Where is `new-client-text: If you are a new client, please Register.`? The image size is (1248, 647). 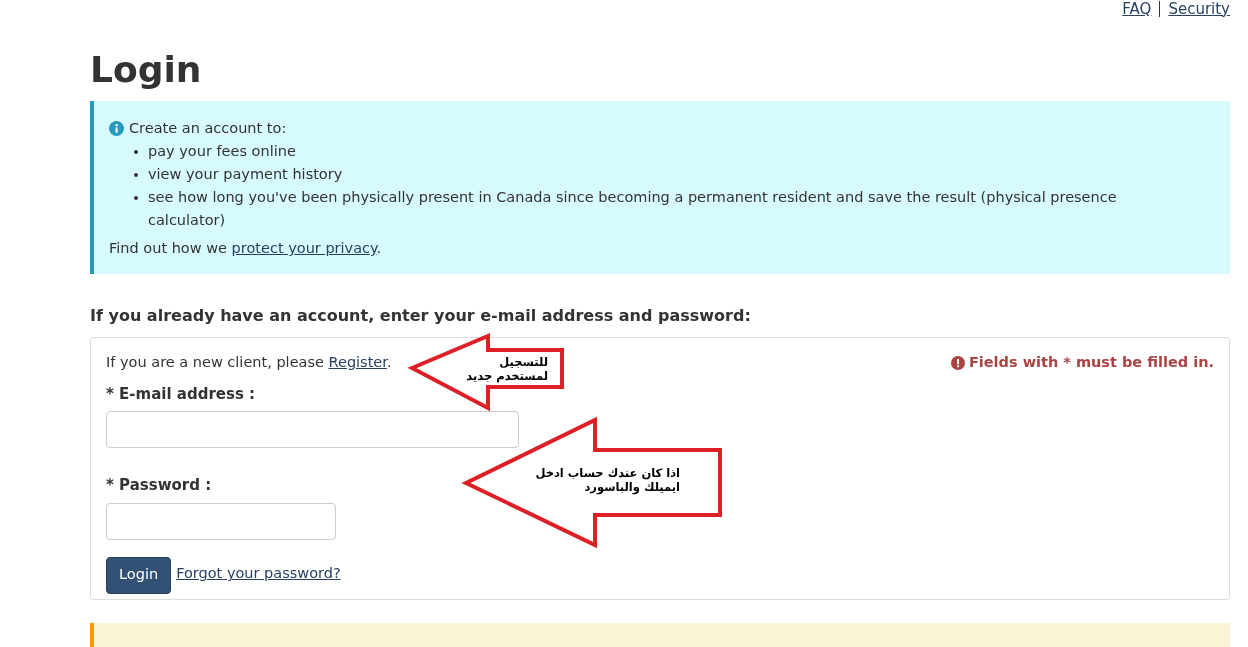
new-client-text: If you are a new client, please Register. is located at coordinates (249, 362).